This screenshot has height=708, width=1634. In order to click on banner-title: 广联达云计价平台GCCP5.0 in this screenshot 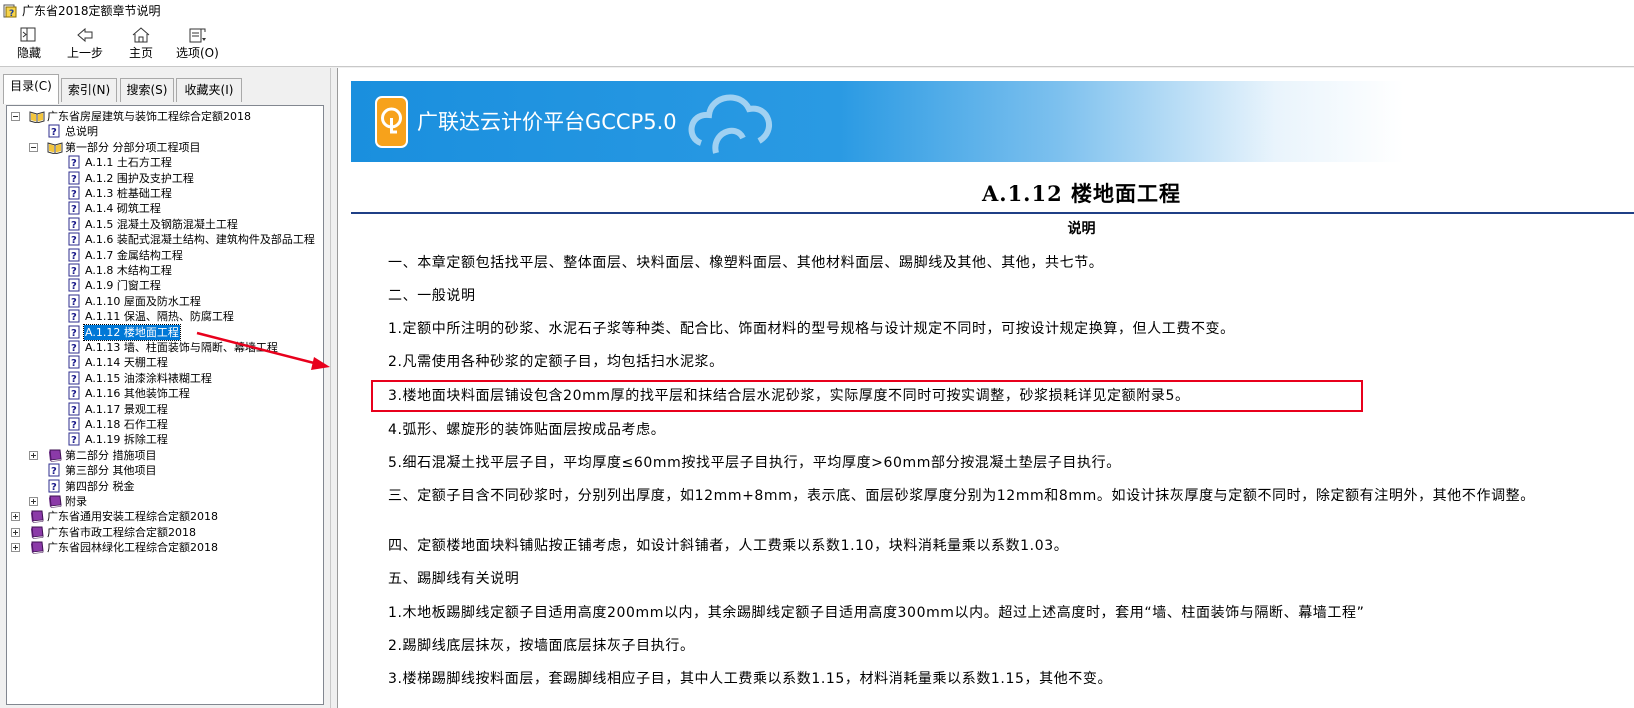, I will do `click(547, 122)`.